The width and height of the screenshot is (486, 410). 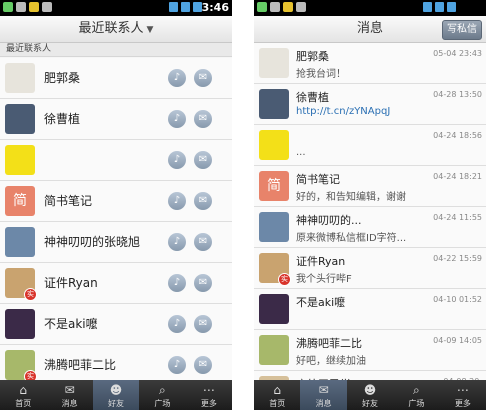 What do you see at coordinates (116, 50) in the screenshot?
I see `section-header: 最近联系人` at bounding box center [116, 50].